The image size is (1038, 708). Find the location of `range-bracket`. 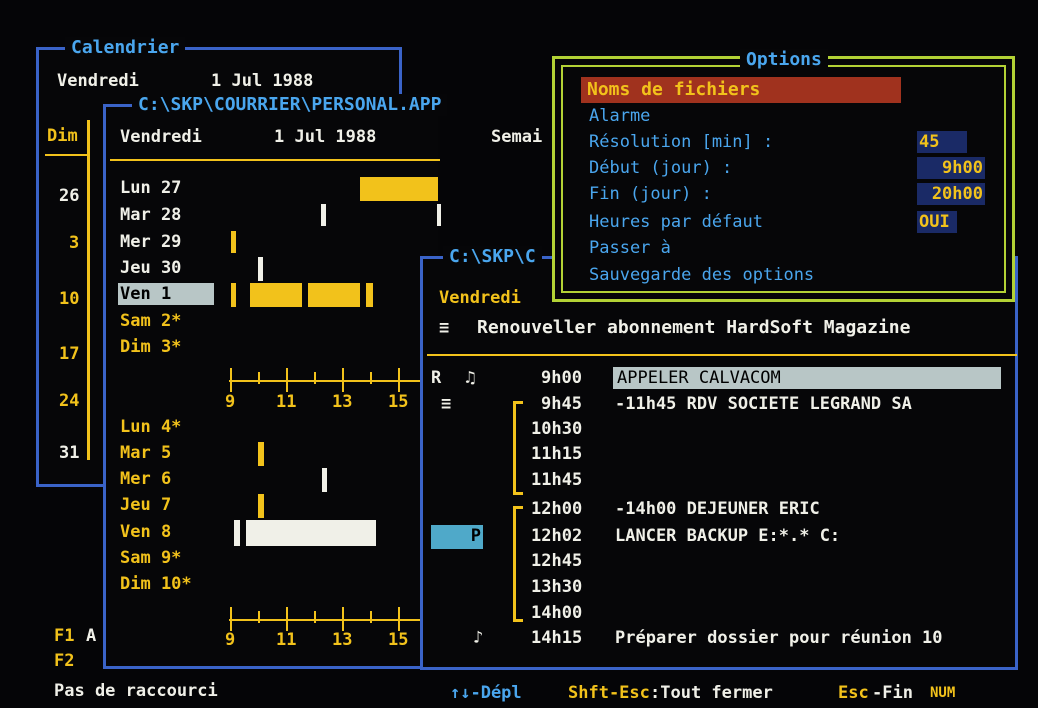

range-bracket is located at coordinates (514, 448).